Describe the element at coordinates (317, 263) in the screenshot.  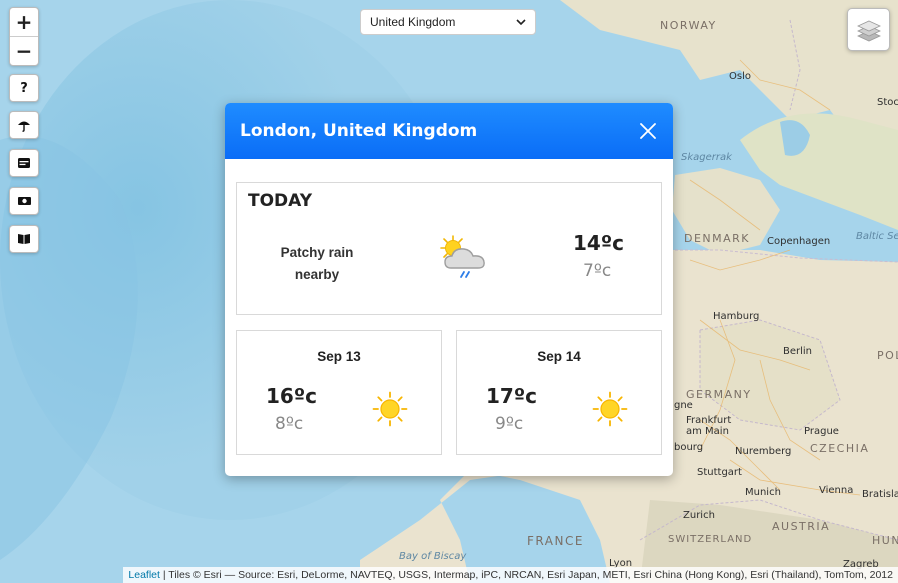
I see `today-condition: Patchy rain nearby` at that location.